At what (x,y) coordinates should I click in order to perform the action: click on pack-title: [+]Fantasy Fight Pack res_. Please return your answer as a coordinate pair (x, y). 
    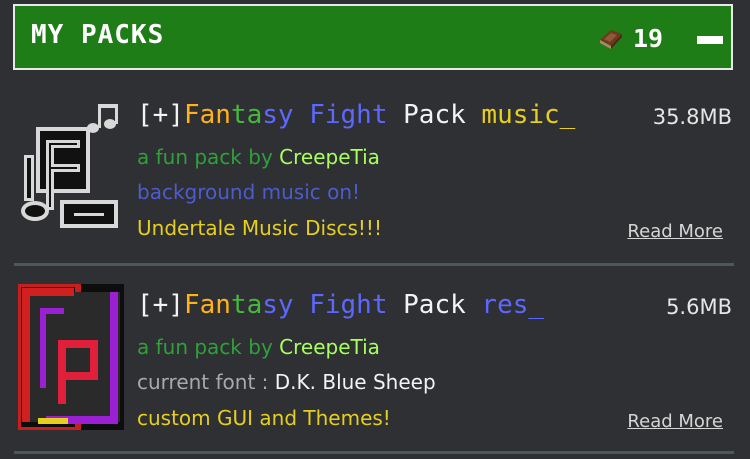
    Looking at the image, I should click on (341, 305).